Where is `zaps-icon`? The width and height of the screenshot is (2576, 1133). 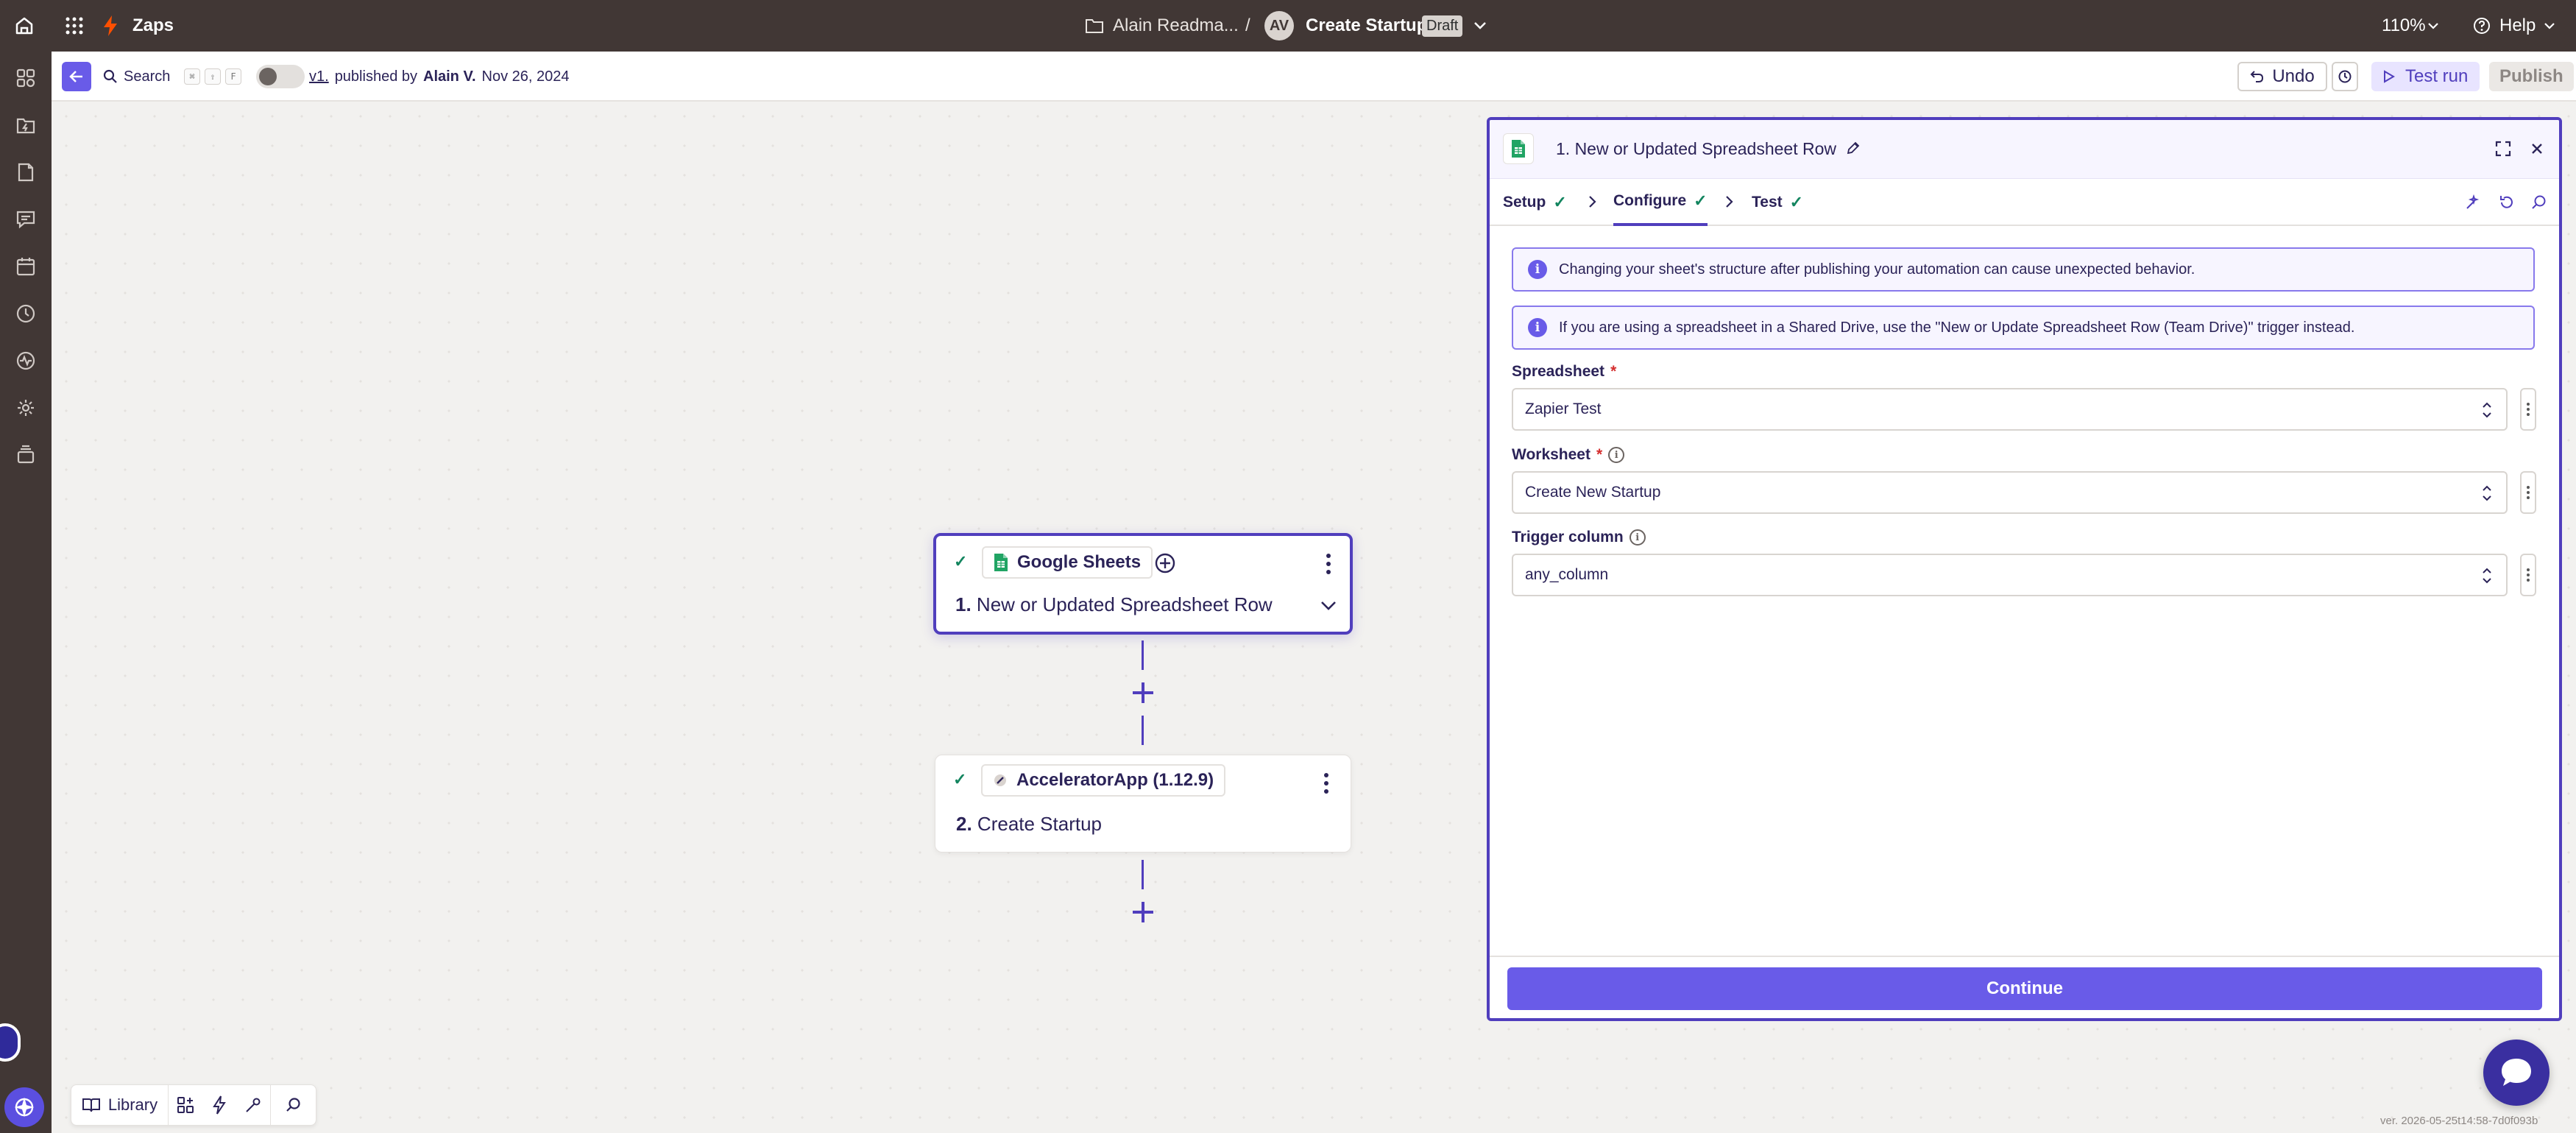 zaps-icon is located at coordinates (26, 125).